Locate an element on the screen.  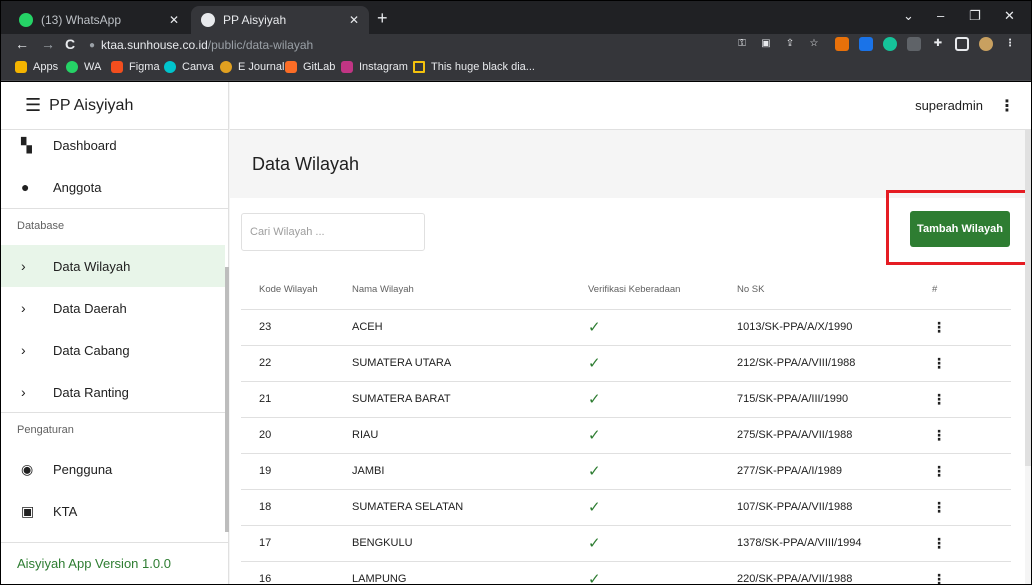
cell-nama: SUMATERA BARAT is located at coordinates (468, 399).